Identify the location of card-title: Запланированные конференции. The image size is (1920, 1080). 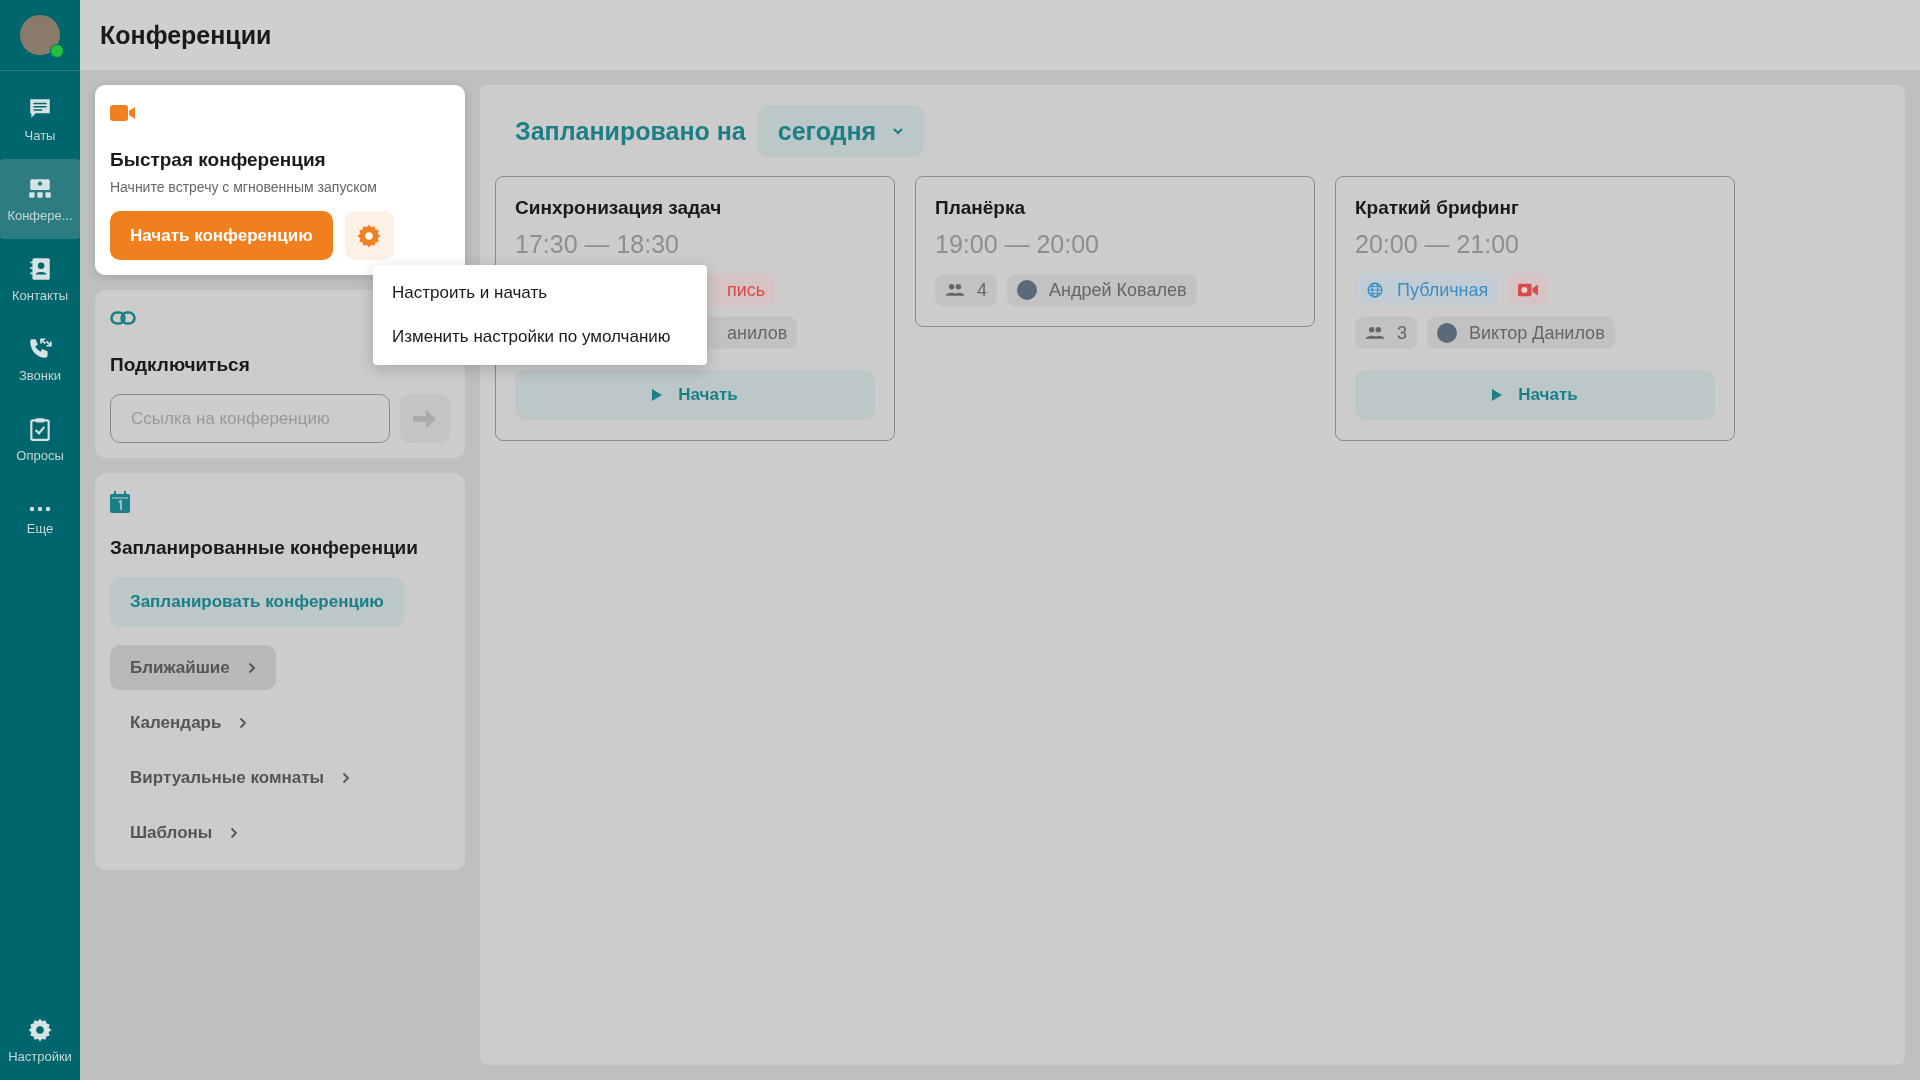
(264, 548).